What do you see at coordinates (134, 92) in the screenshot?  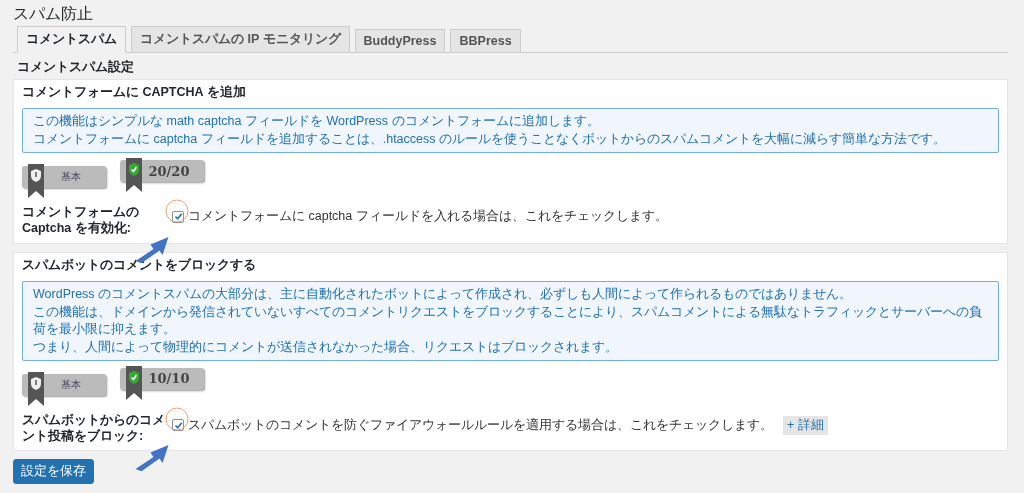 I see `panel-title: コメントフォームに CAPTCHA を追加` at bounding box center [134, 92].